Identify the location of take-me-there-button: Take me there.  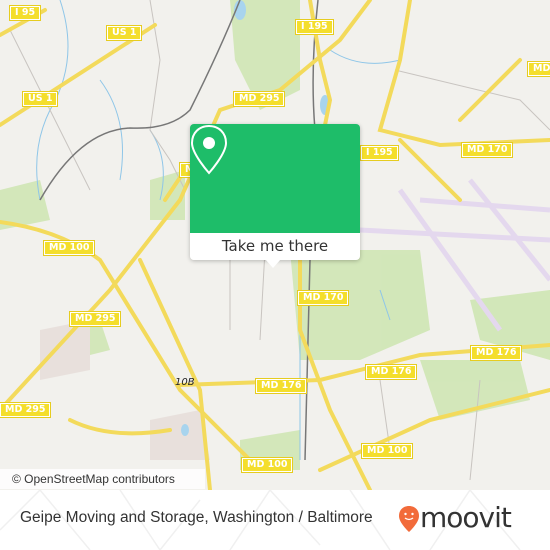
(275, 246).